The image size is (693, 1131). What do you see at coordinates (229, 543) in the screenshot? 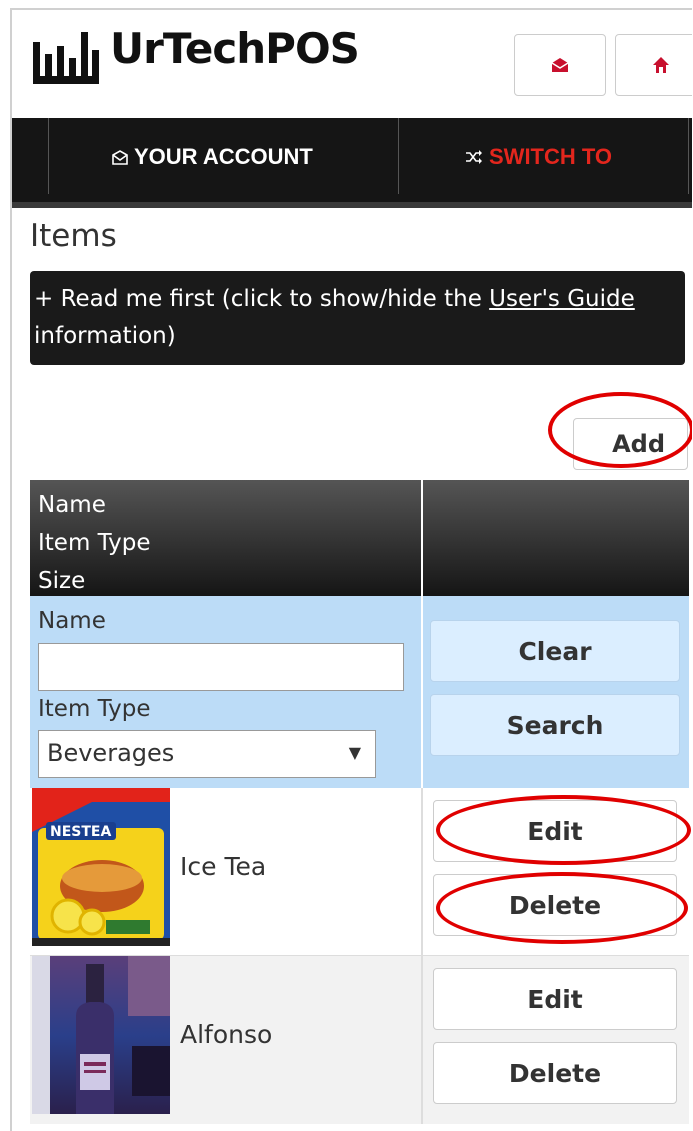
I see `column-header-item-type: Item Type` at bounding box center [229, 543].